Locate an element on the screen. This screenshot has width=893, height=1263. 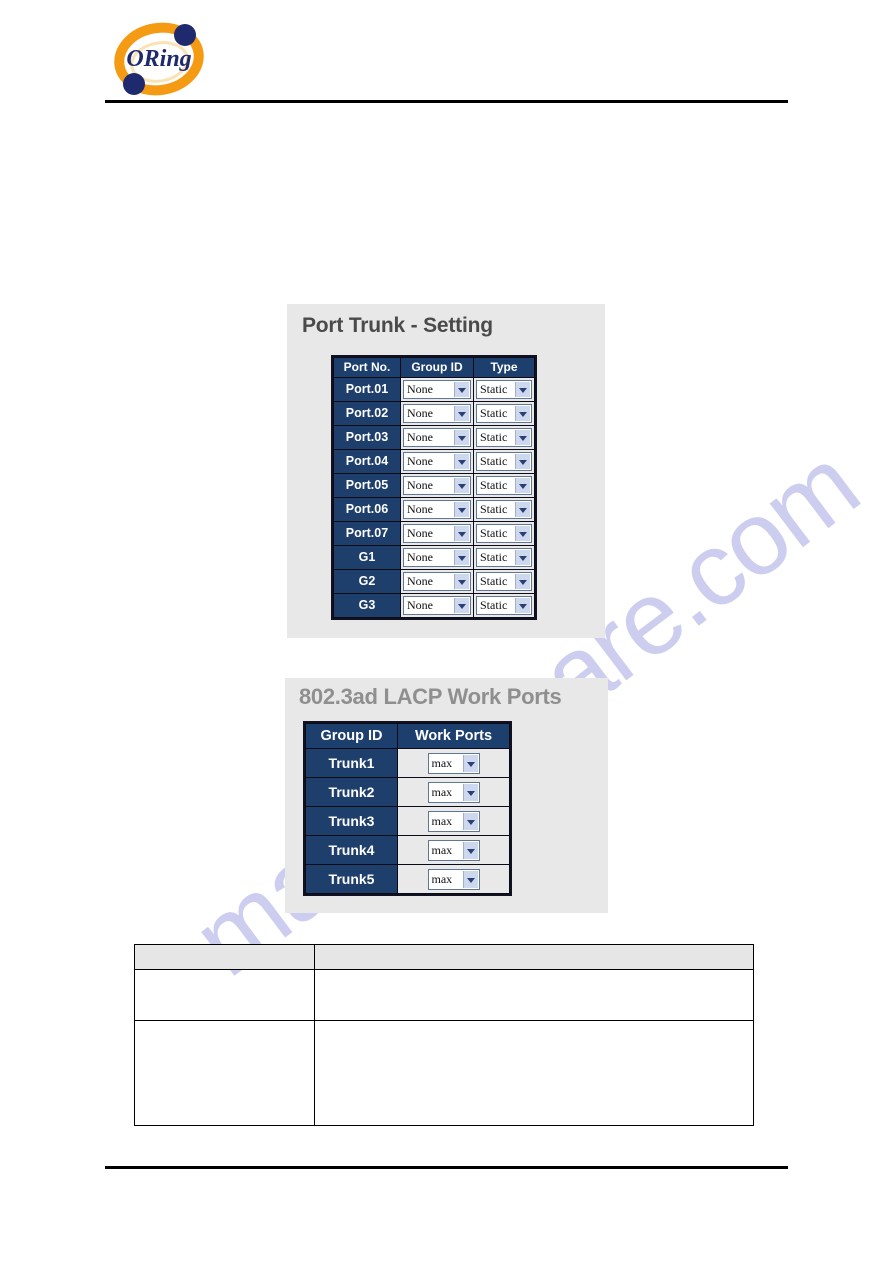
table-row: Port.03 None Static is located at coordinates (434, 437).